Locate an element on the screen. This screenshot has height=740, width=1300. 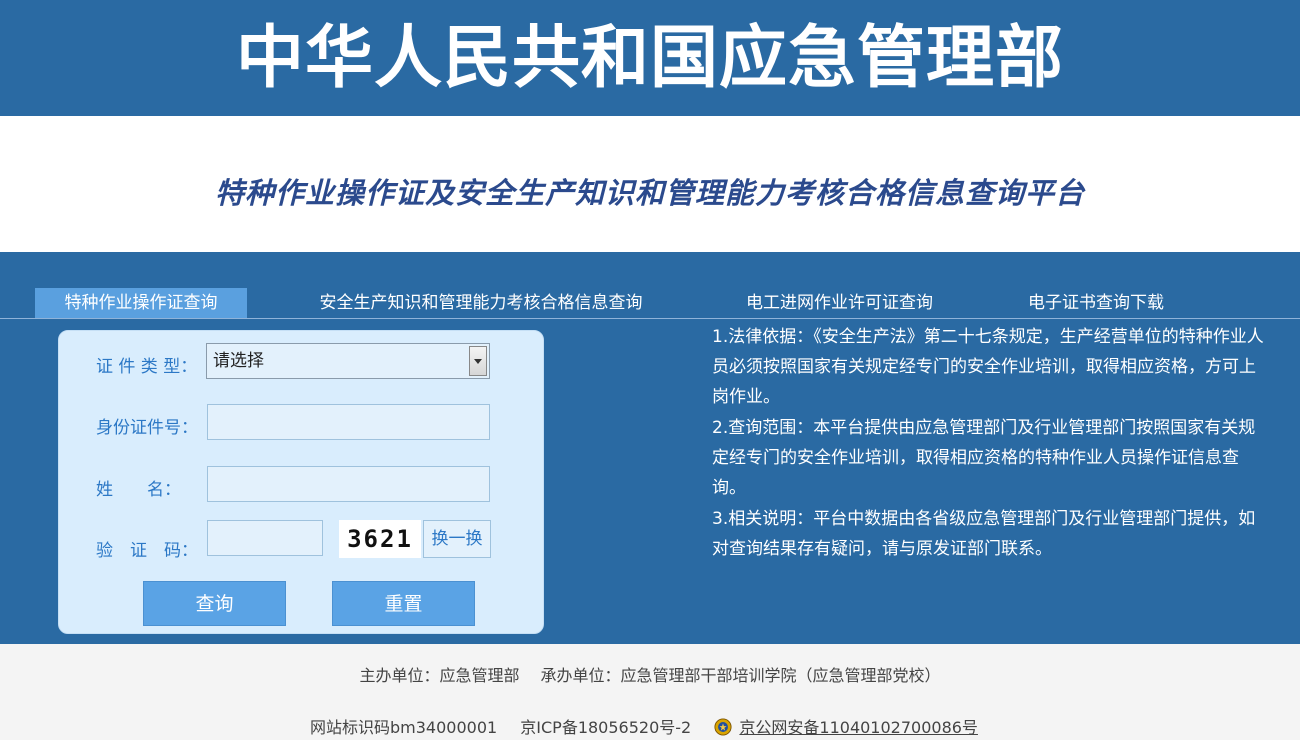
platform-title: 特种作业操作证及安全生产知识和管理能力考核合格信息查询平台 is located at coordinates (649, 193).